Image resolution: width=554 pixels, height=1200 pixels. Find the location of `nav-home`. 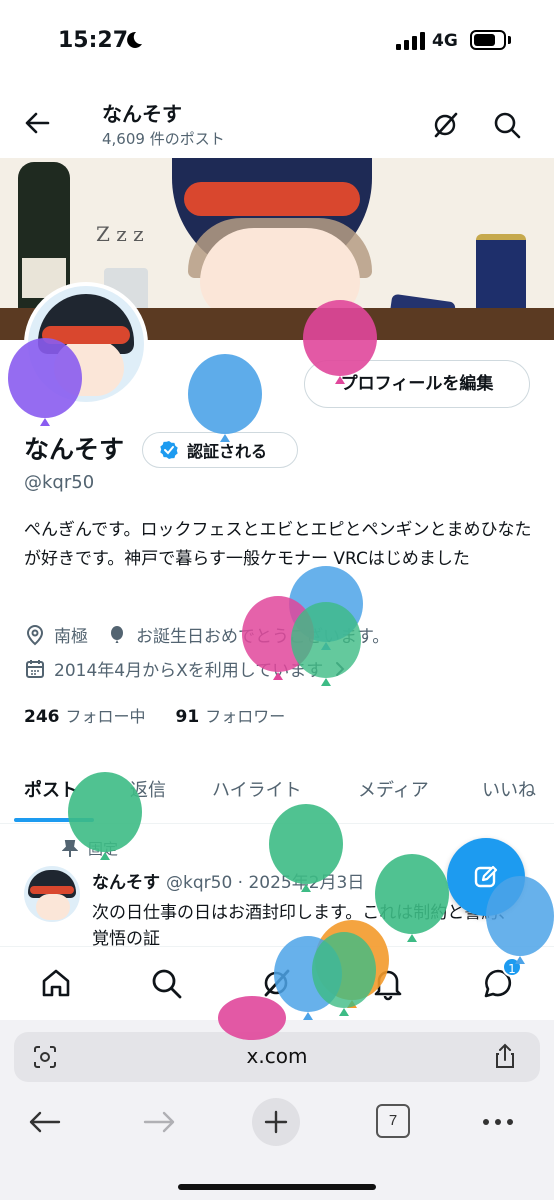

nav-home is located at coordinates (56, 983).